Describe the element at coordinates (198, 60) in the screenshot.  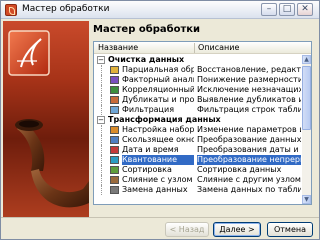
I see `tree-group: − Очистка данных` at that location.